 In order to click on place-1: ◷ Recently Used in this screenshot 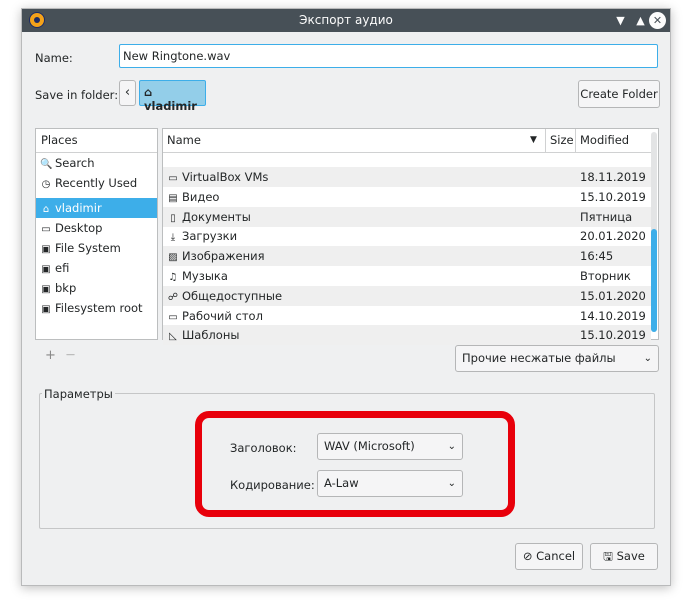, I will do `click(96, 183)`.